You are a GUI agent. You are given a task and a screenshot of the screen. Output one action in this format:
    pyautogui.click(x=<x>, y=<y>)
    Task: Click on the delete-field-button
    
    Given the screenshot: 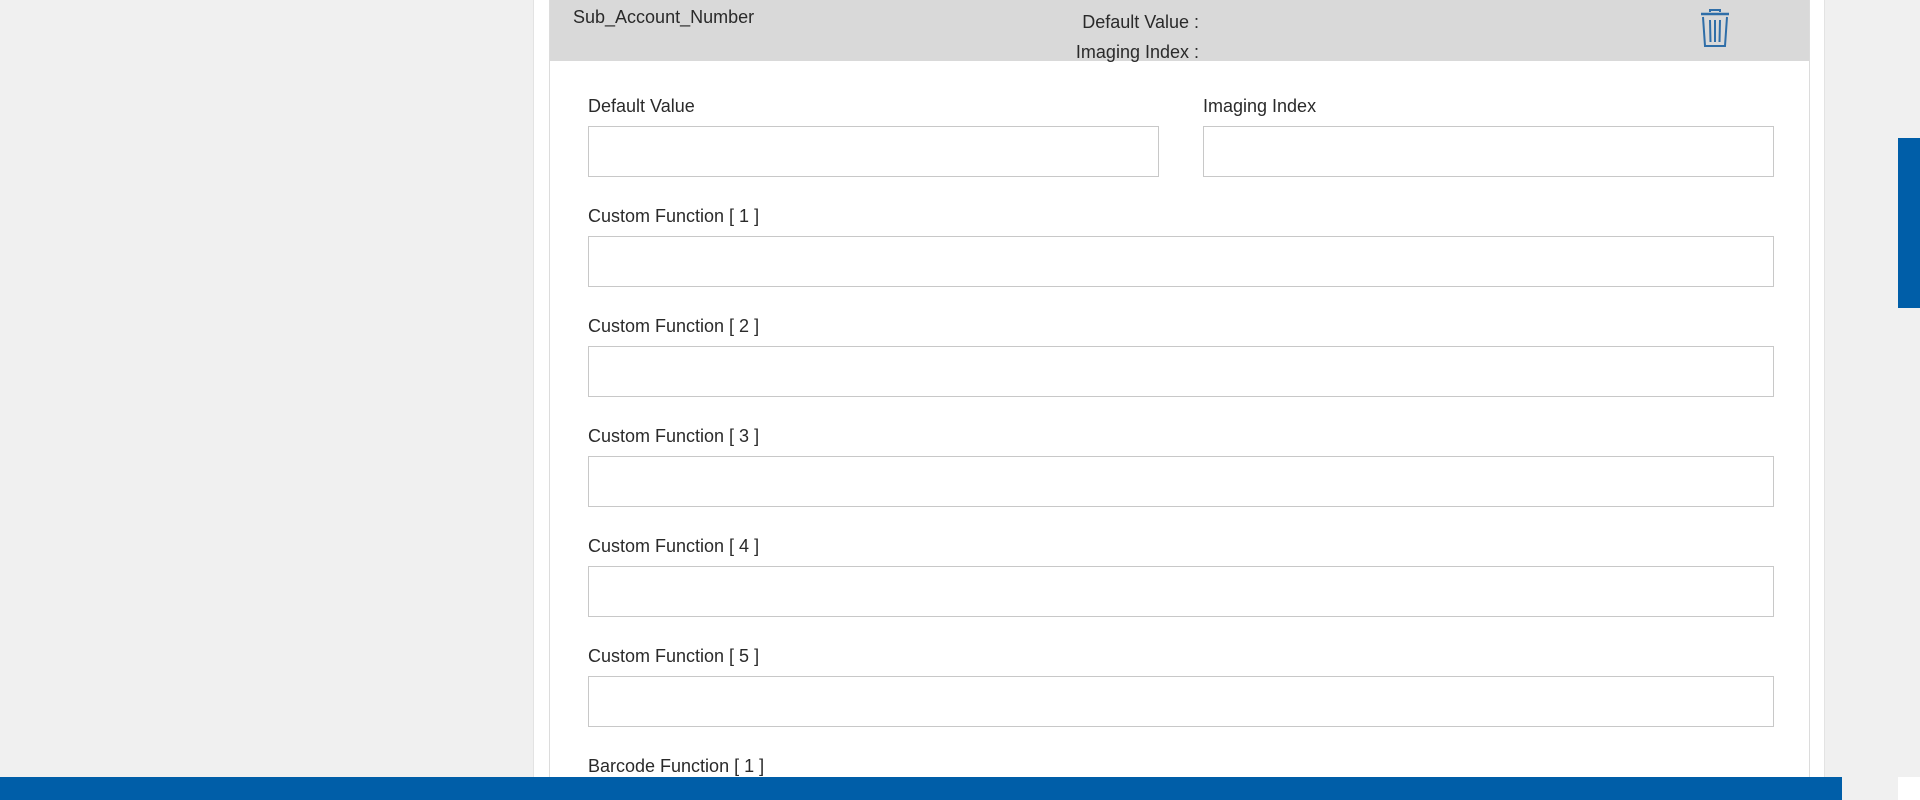 What is the action you would take?
    pyautogui.click(x=1715, y=28)
    